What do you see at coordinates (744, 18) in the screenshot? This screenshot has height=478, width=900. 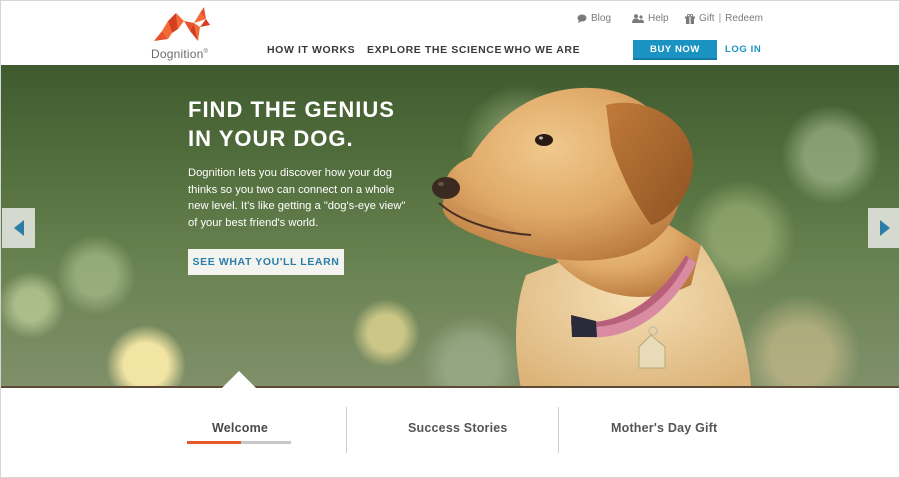 I see `redeem-label: Redeem` at bounding box center [744, 18].